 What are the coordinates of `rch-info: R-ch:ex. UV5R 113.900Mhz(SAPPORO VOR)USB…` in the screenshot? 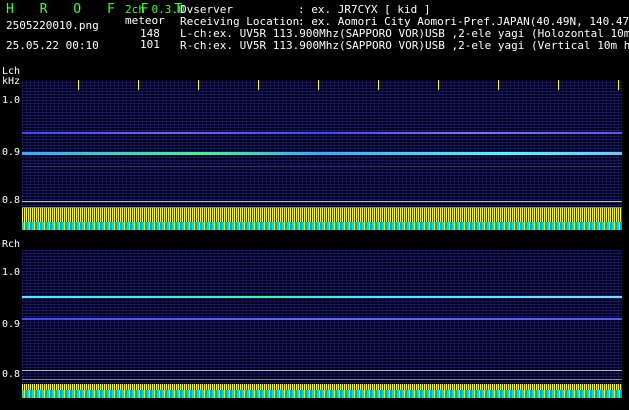 It's located at (404, 45).